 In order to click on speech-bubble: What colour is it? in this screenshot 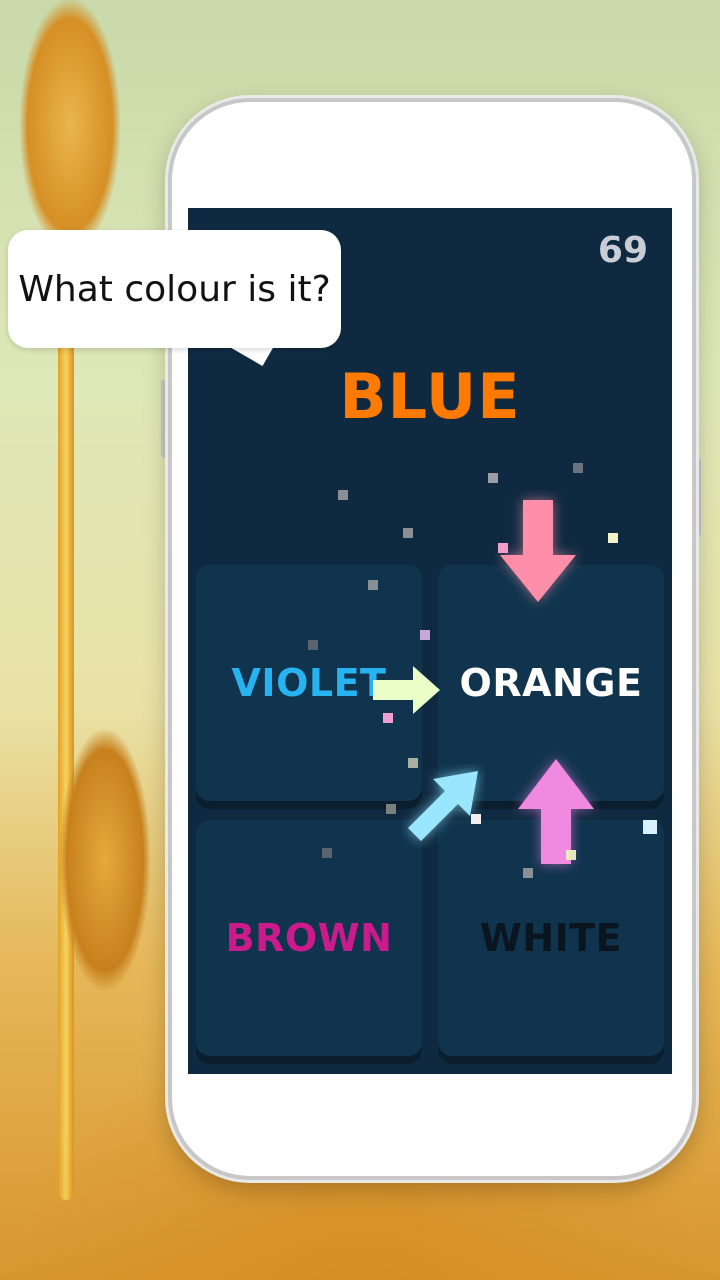, I will do `click(174, 289)`.